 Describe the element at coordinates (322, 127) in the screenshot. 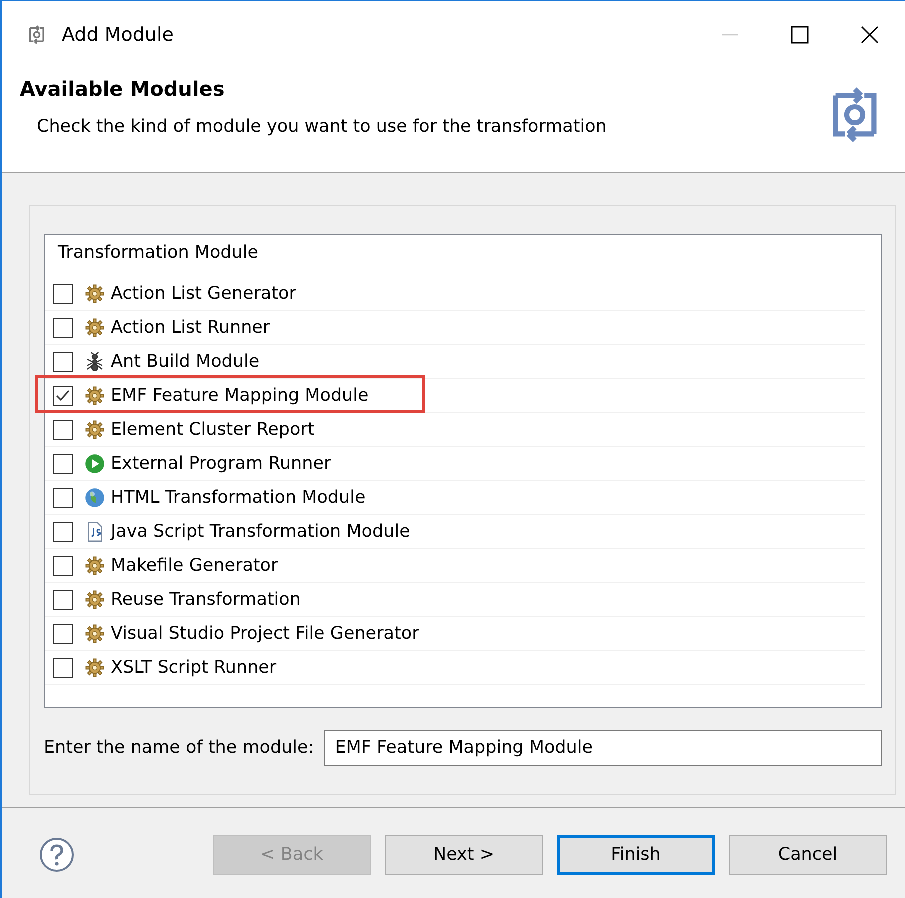

I see `page-description: Check the kind of module you want to use for the transformation` at that location.